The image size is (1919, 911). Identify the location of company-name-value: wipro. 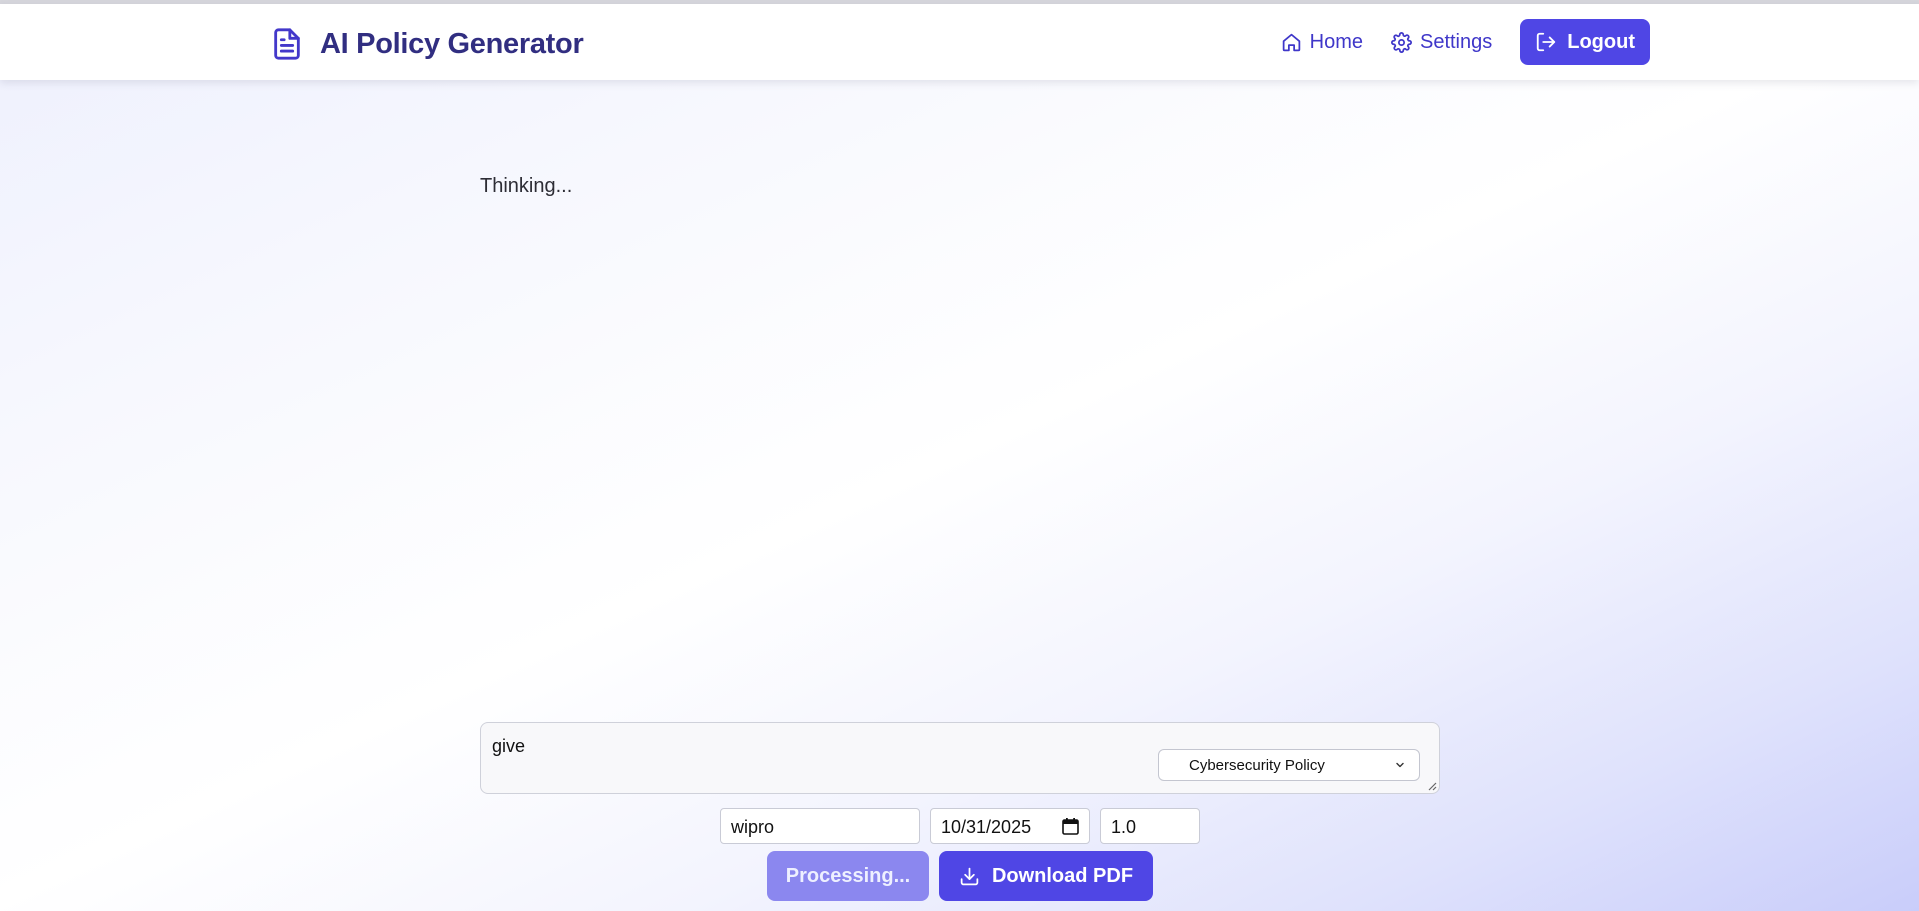
(753, 827).